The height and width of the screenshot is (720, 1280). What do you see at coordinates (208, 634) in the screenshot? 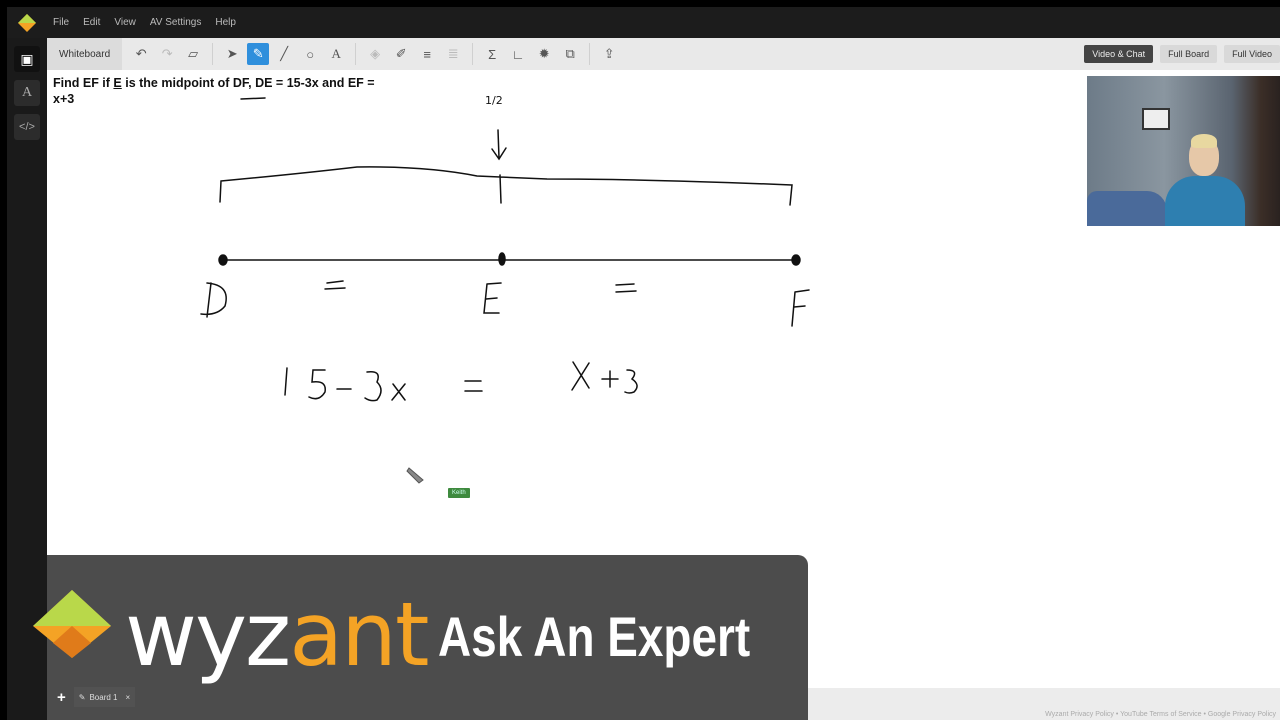
I see `wordmark-wyz: wyz` at bounding box center [208, 634].